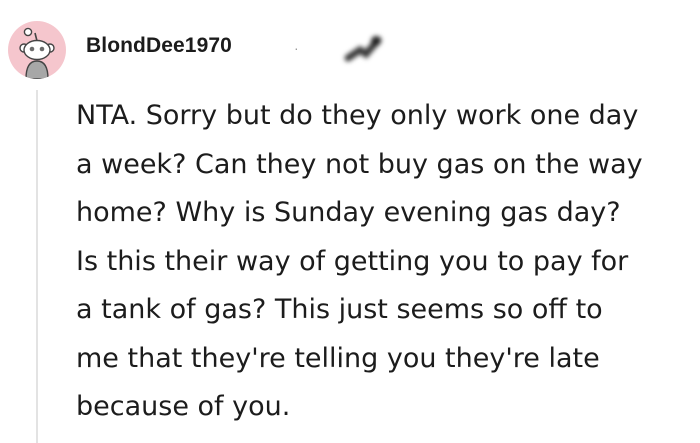  I want to click on comment-line: a week? Can they not buy gas on the way, so click(359, 164).